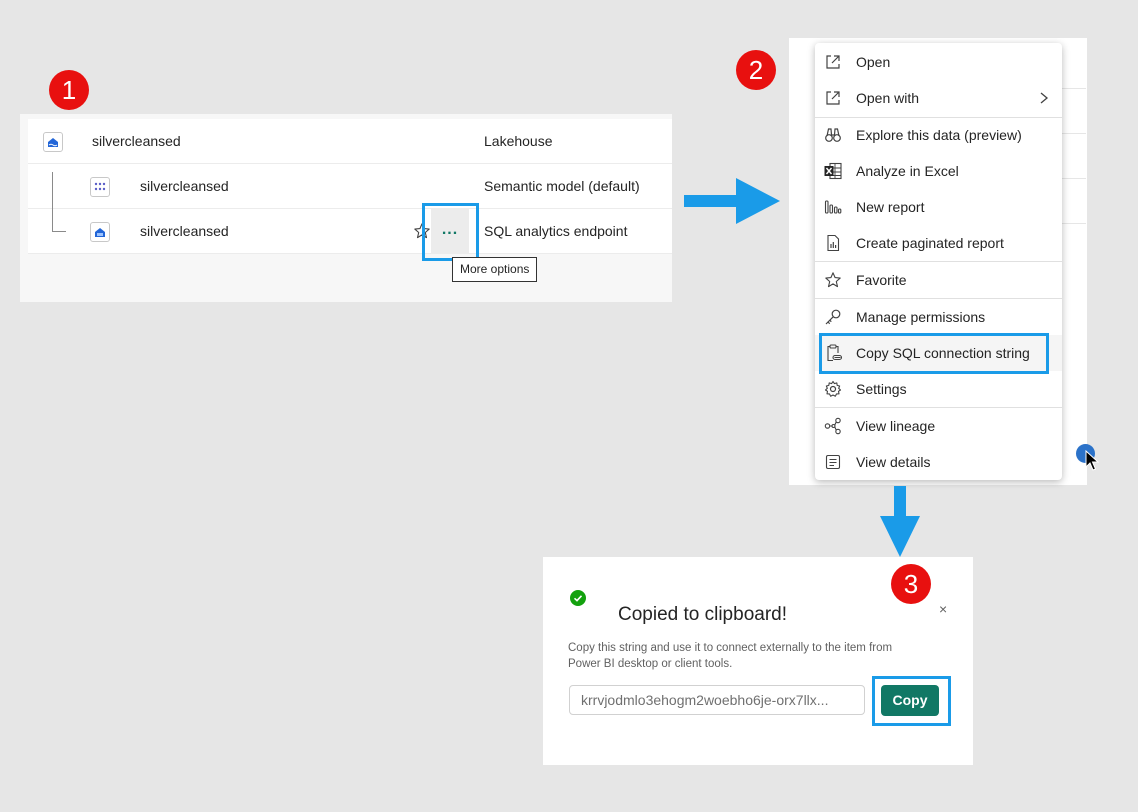  I want to click on report-bars-icon, so click(833, 207).